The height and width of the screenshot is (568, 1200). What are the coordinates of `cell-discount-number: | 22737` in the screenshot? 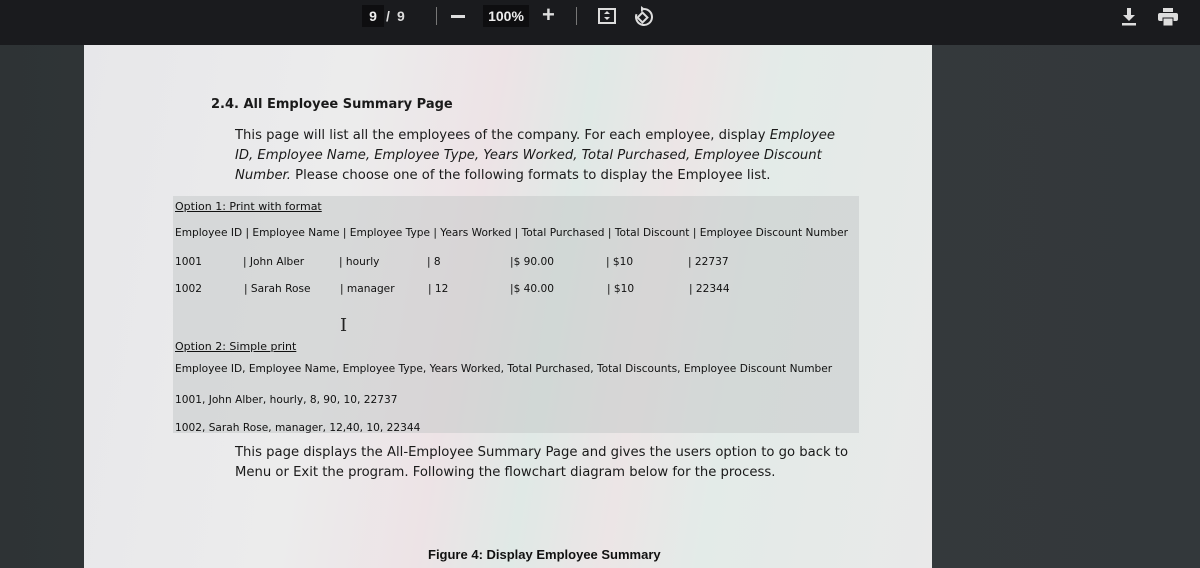 It's located at (708, 262).